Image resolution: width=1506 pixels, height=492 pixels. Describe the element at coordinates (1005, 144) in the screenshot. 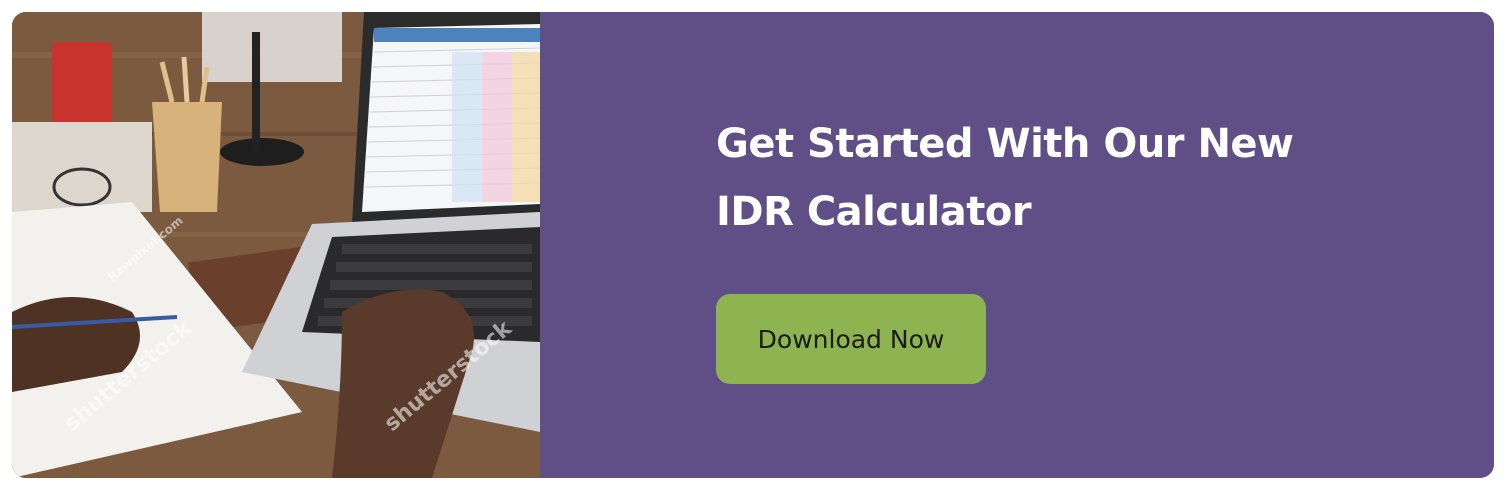

I see `headline-line-1: Get Started With Our New` at that location.